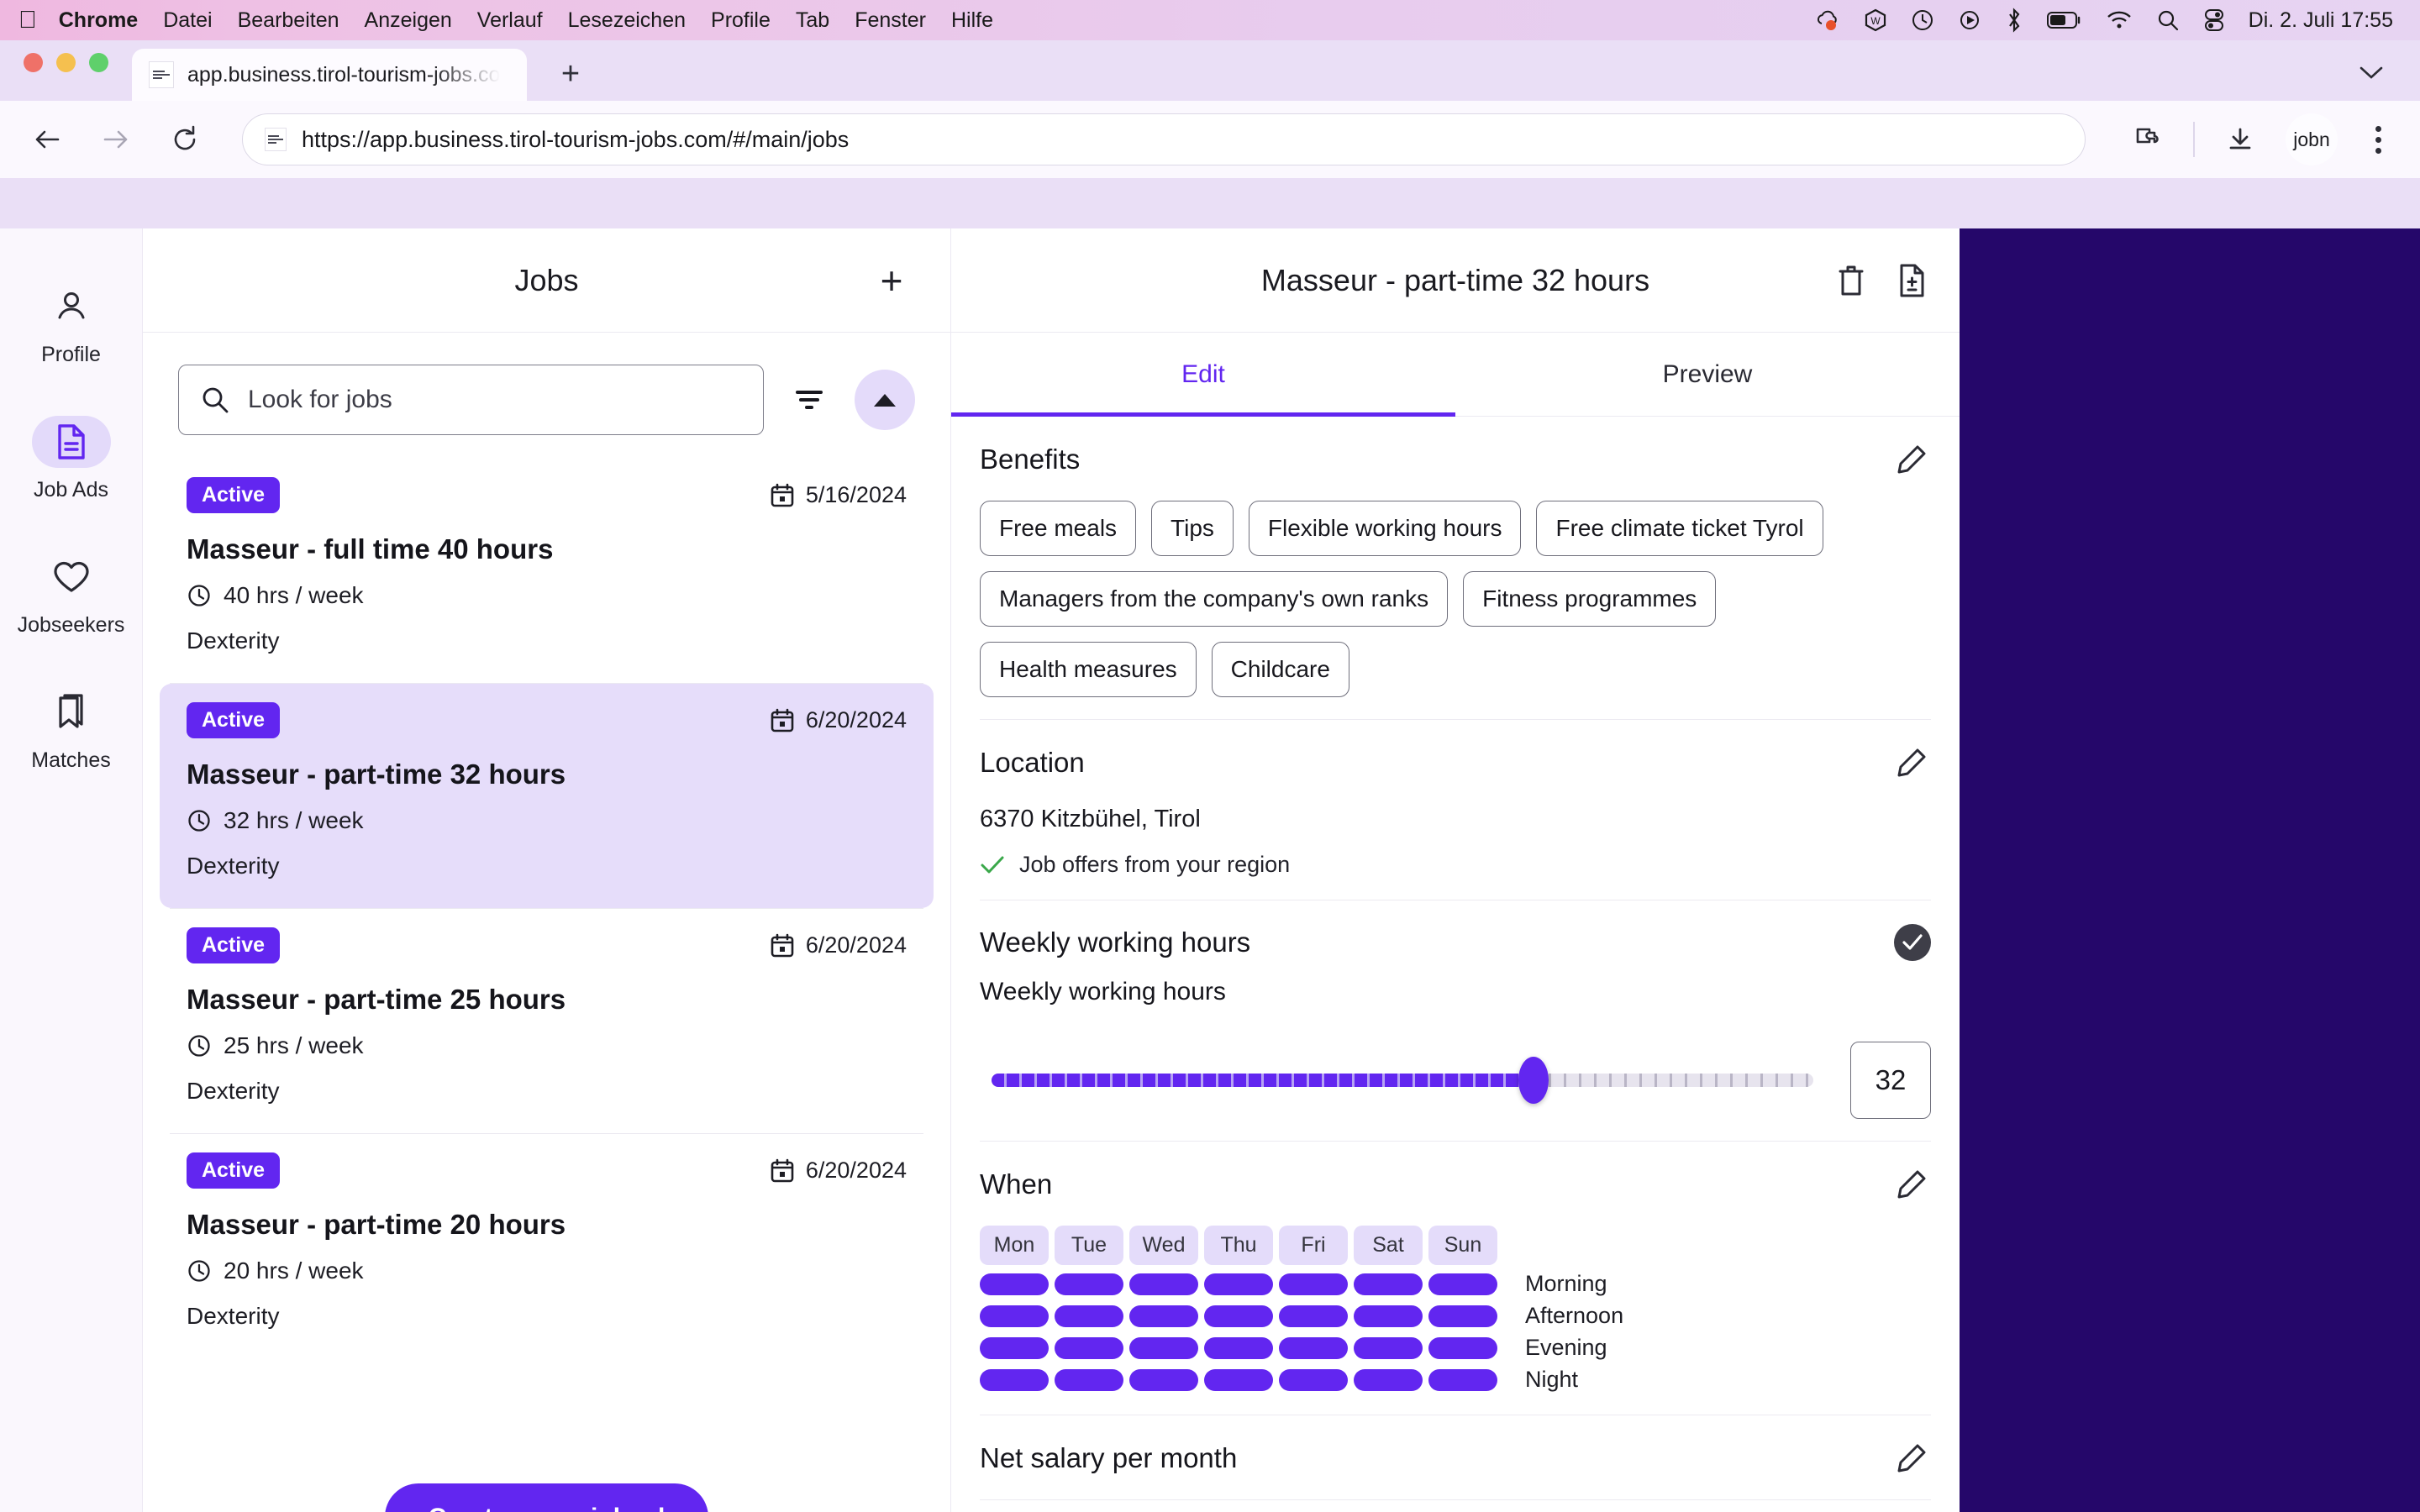  What do you see at coordinates (1314, 1245) in the screenshot?
I see `when-day-header: Fri` at bounding box center [1314, 1245].